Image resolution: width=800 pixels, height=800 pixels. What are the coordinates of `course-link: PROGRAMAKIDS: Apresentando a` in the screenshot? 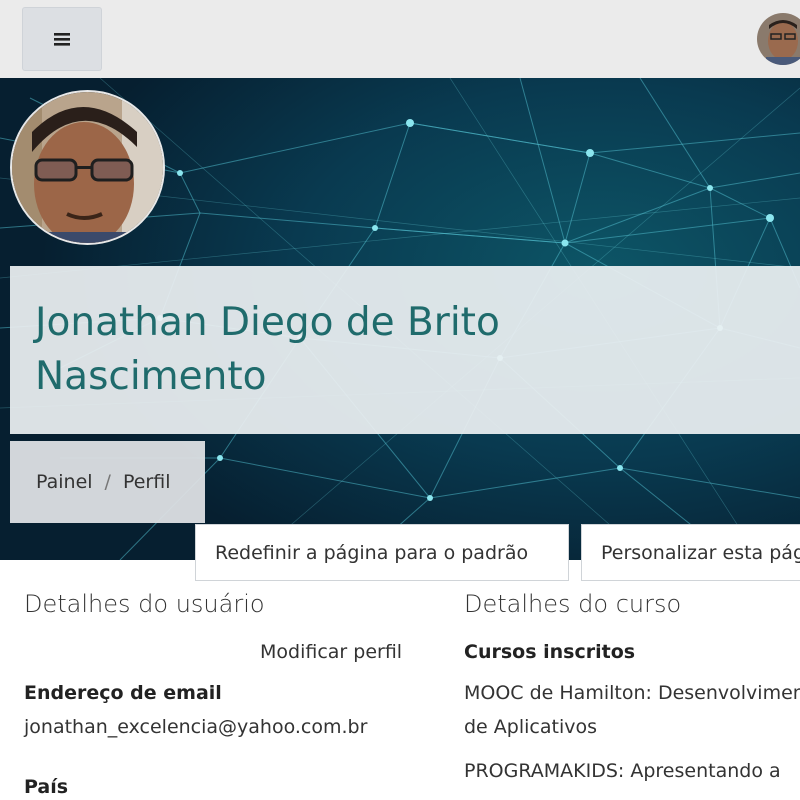 It's located at (622, 771).